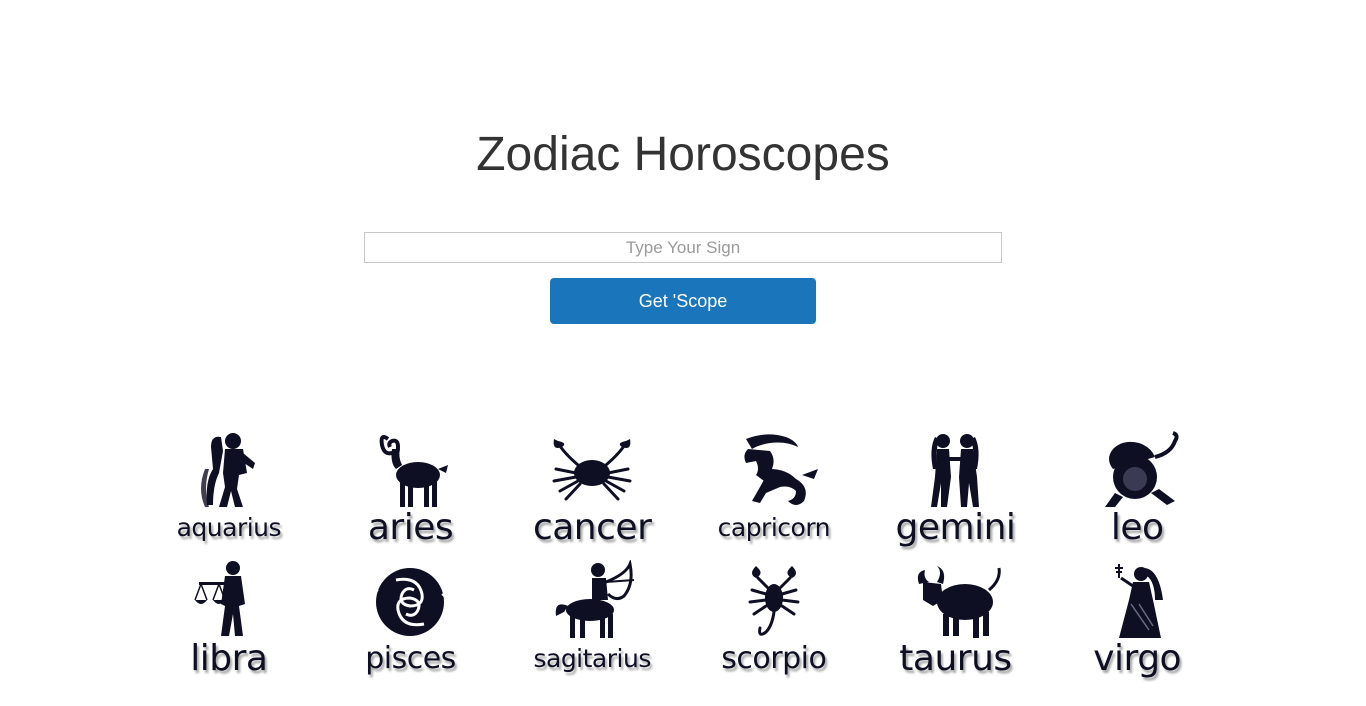 This screenshot has height=706, width=1366. What do you see at coordinates (410, 658) in the screenshot?
I see `sign-label: pisces` at bounding box center [410, 658].